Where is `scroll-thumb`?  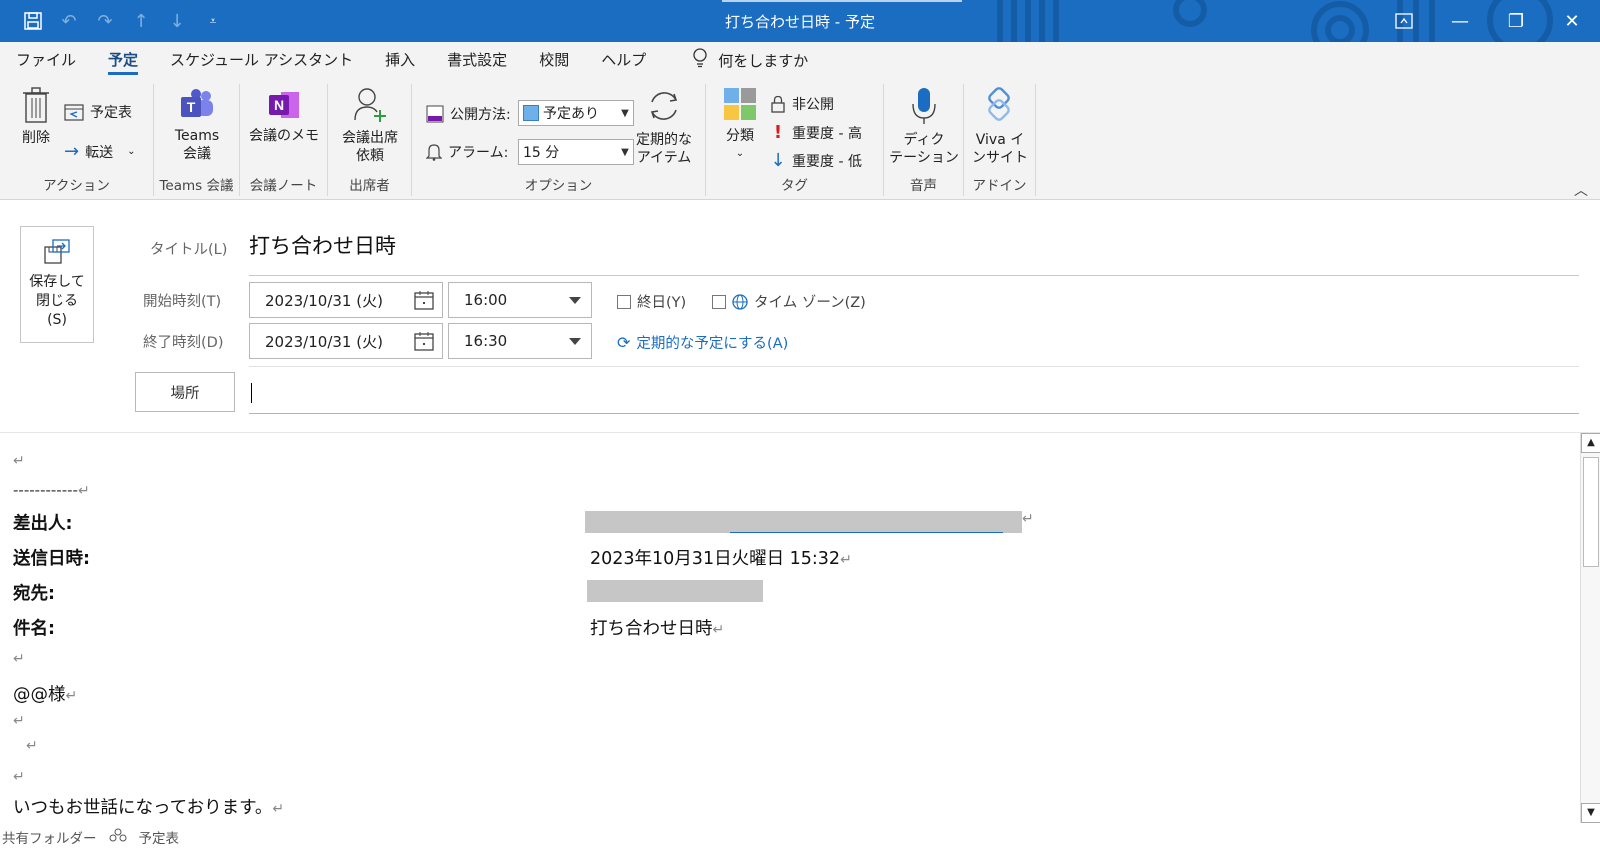
scroll-thumb is located at coordinates (1591, 512).